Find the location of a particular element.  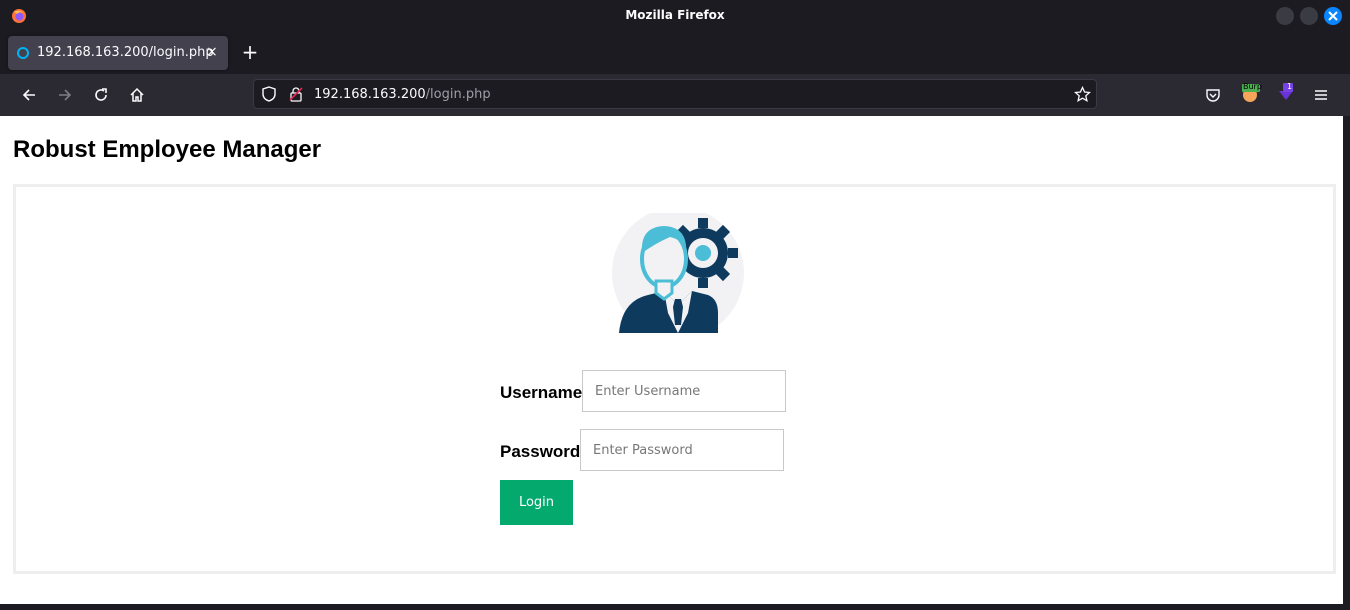

username-label: Username is located at coordinates (541, 392).